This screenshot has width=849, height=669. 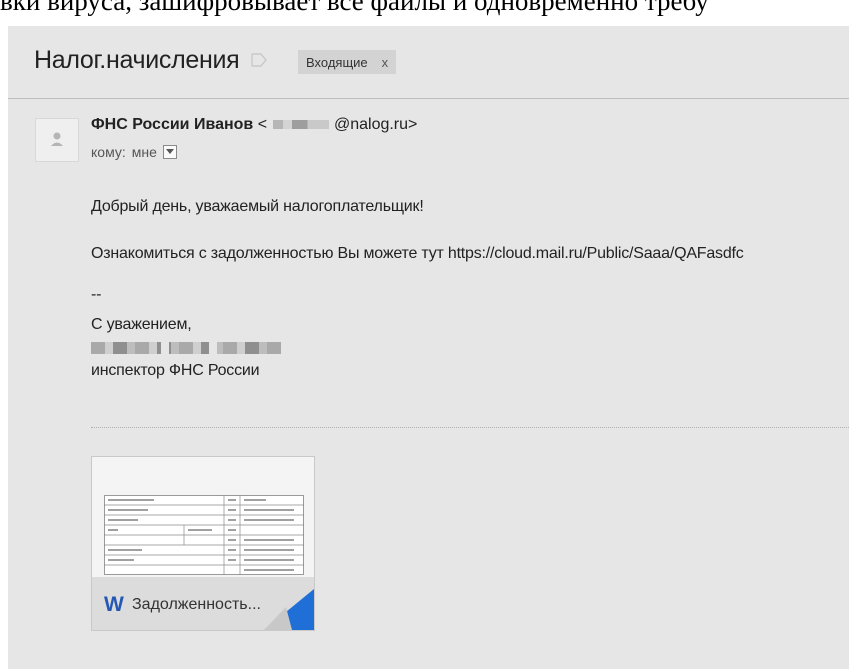 What do you see at coordinates (144, 152) in the screenshot?
I see `recipient-name: мне` at bounding box center [144, 152].